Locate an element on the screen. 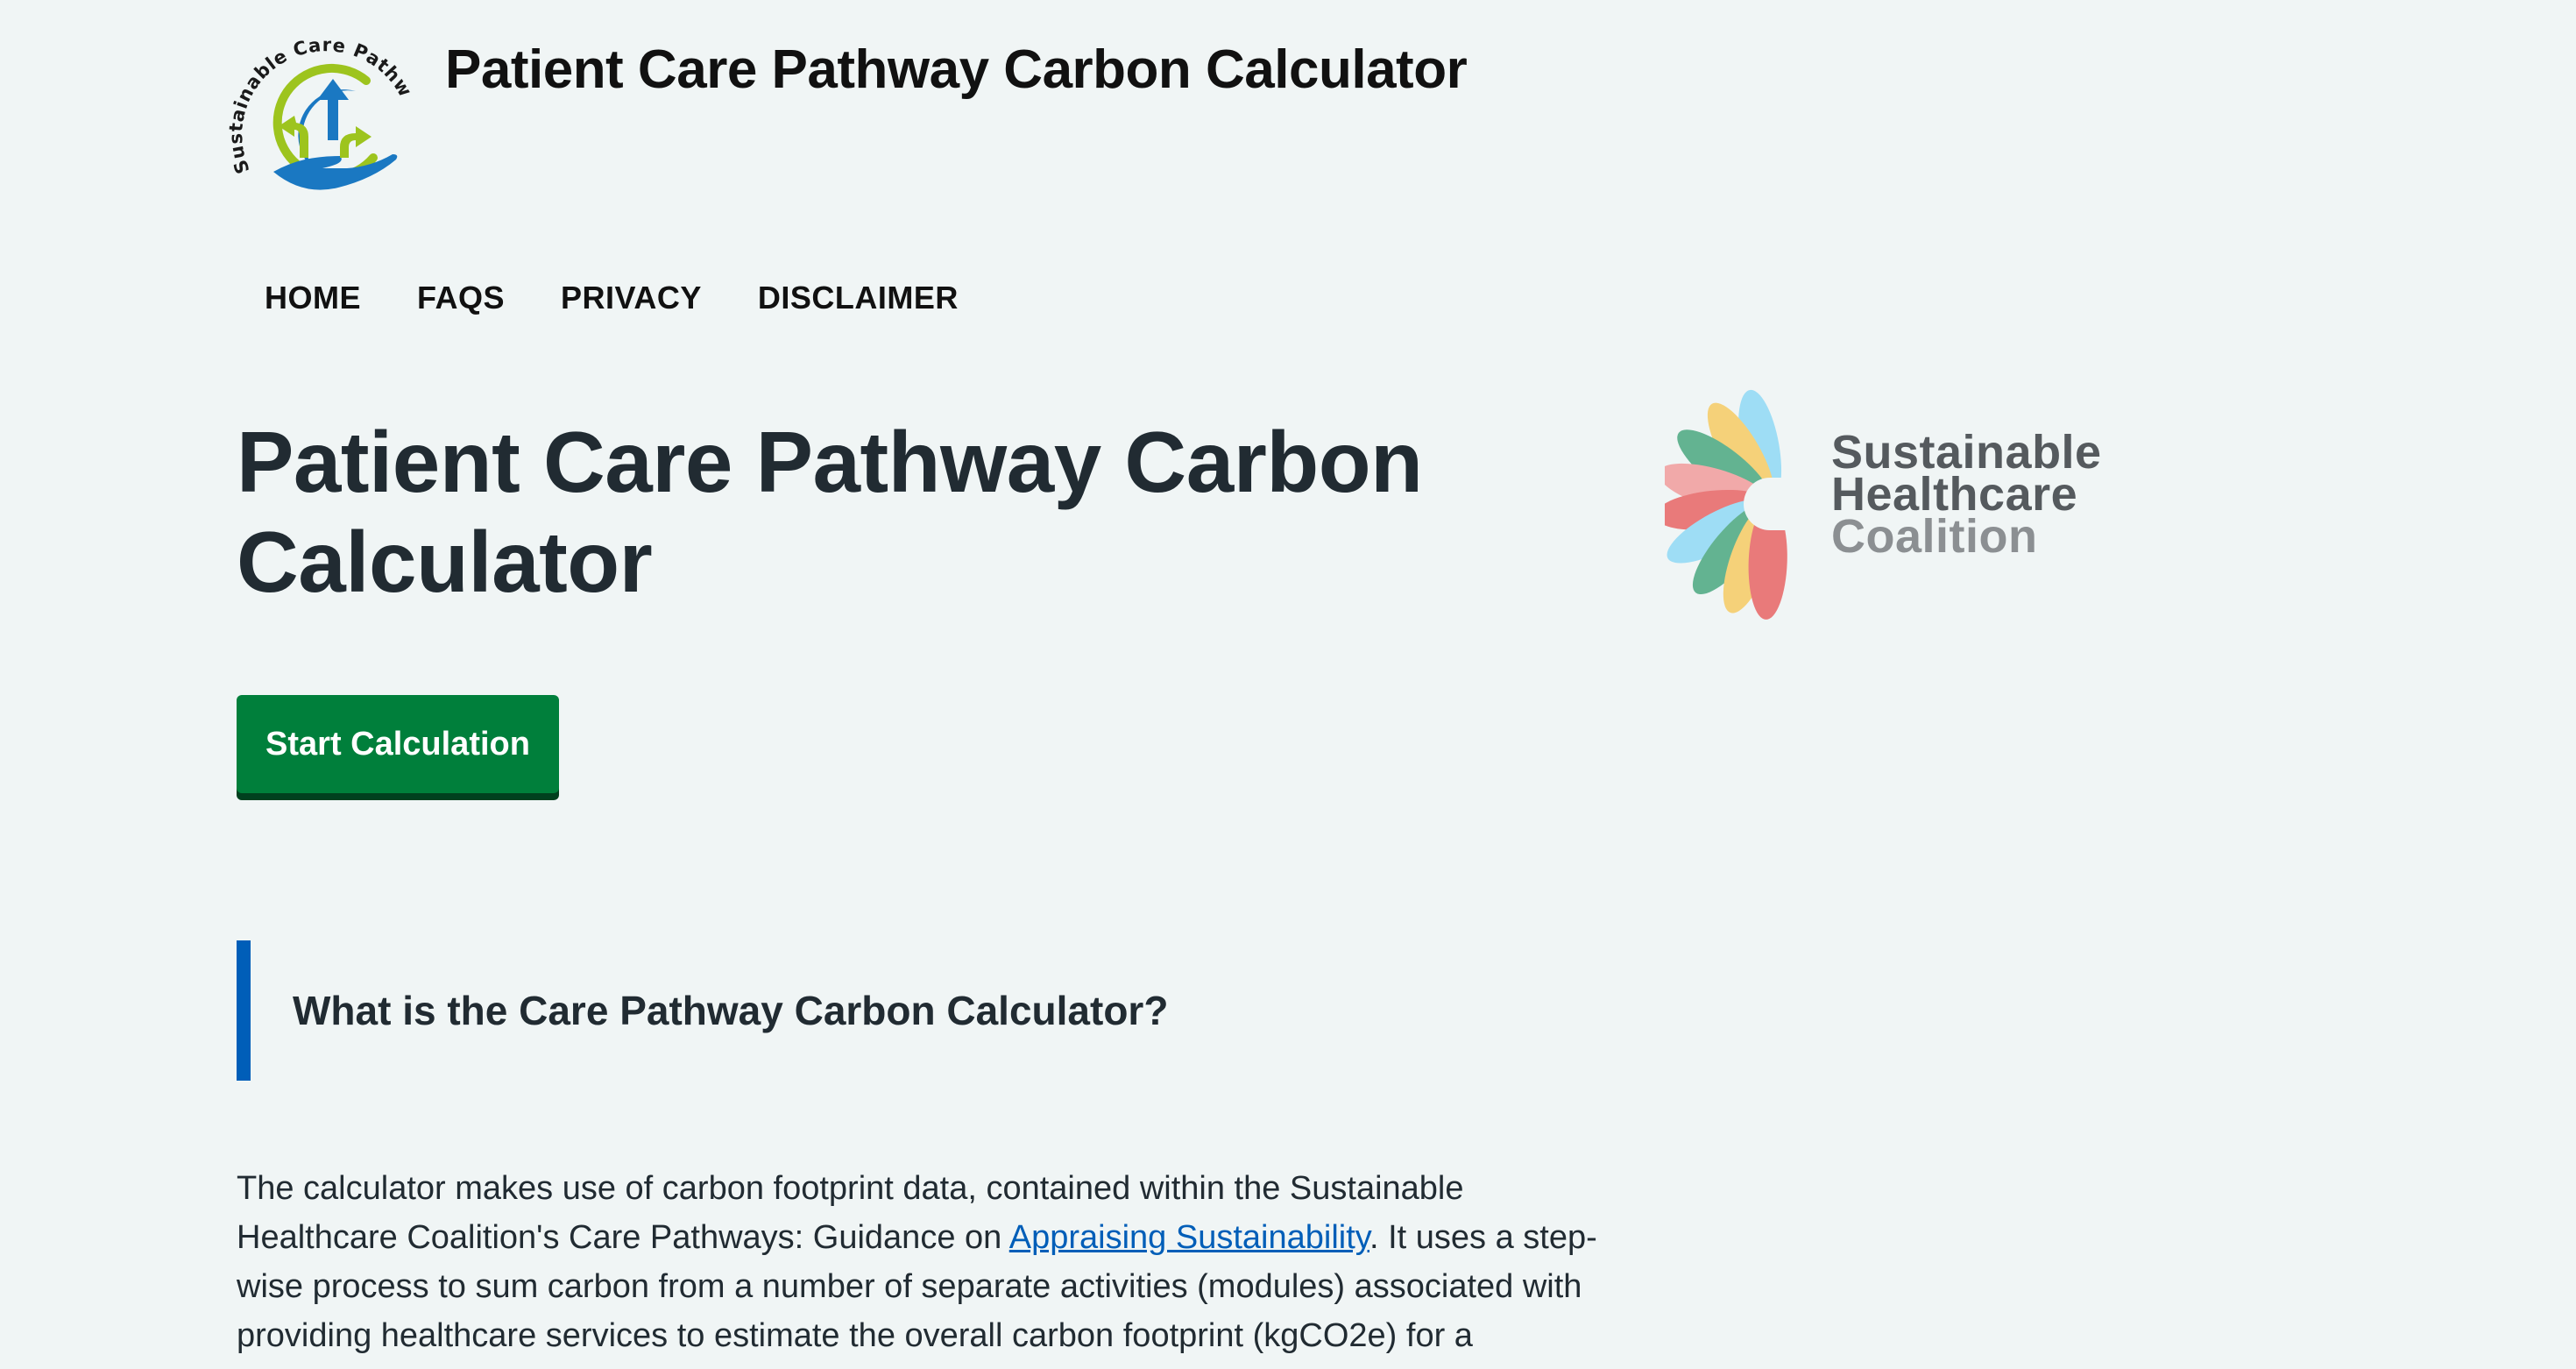 Image resolution: width=2576 pixels, height=1369 pixels. partner-line-2: Healthcare is located at coordinates (1954, 494).